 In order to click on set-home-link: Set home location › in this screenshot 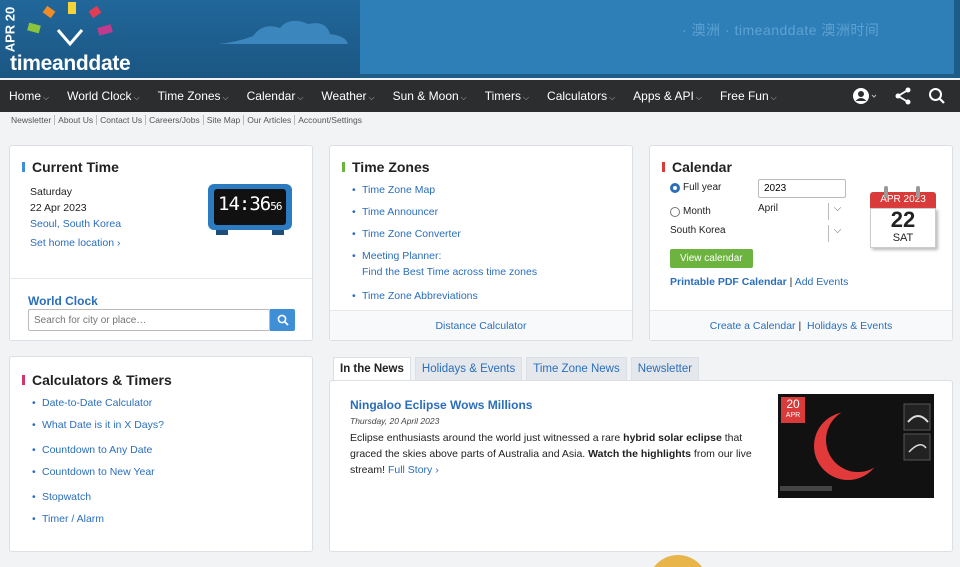, I will do `click(75, 243)`.